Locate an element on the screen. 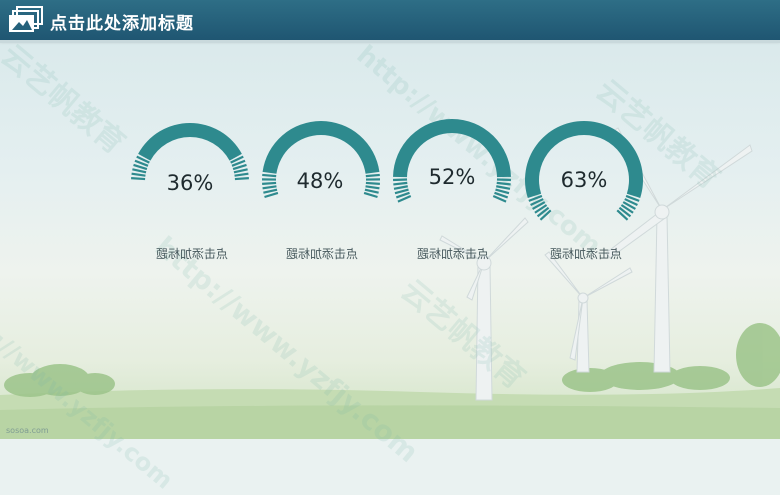 This screenshot has height=495, width=780. slides-logo-icon is located at coordinates (26, 20).